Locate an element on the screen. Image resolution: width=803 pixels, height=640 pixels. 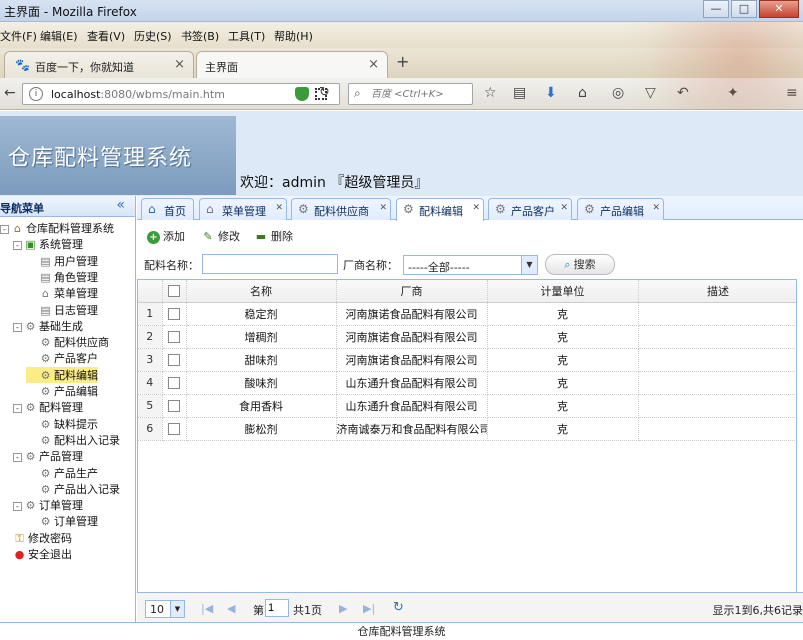
addon-icon: ✦ is located at coordinates (733, 93).